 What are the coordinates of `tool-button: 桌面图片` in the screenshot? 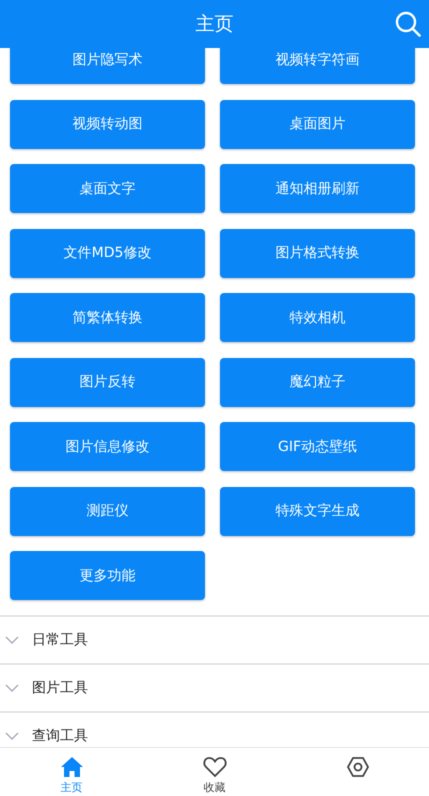 It's located at (317, 124).